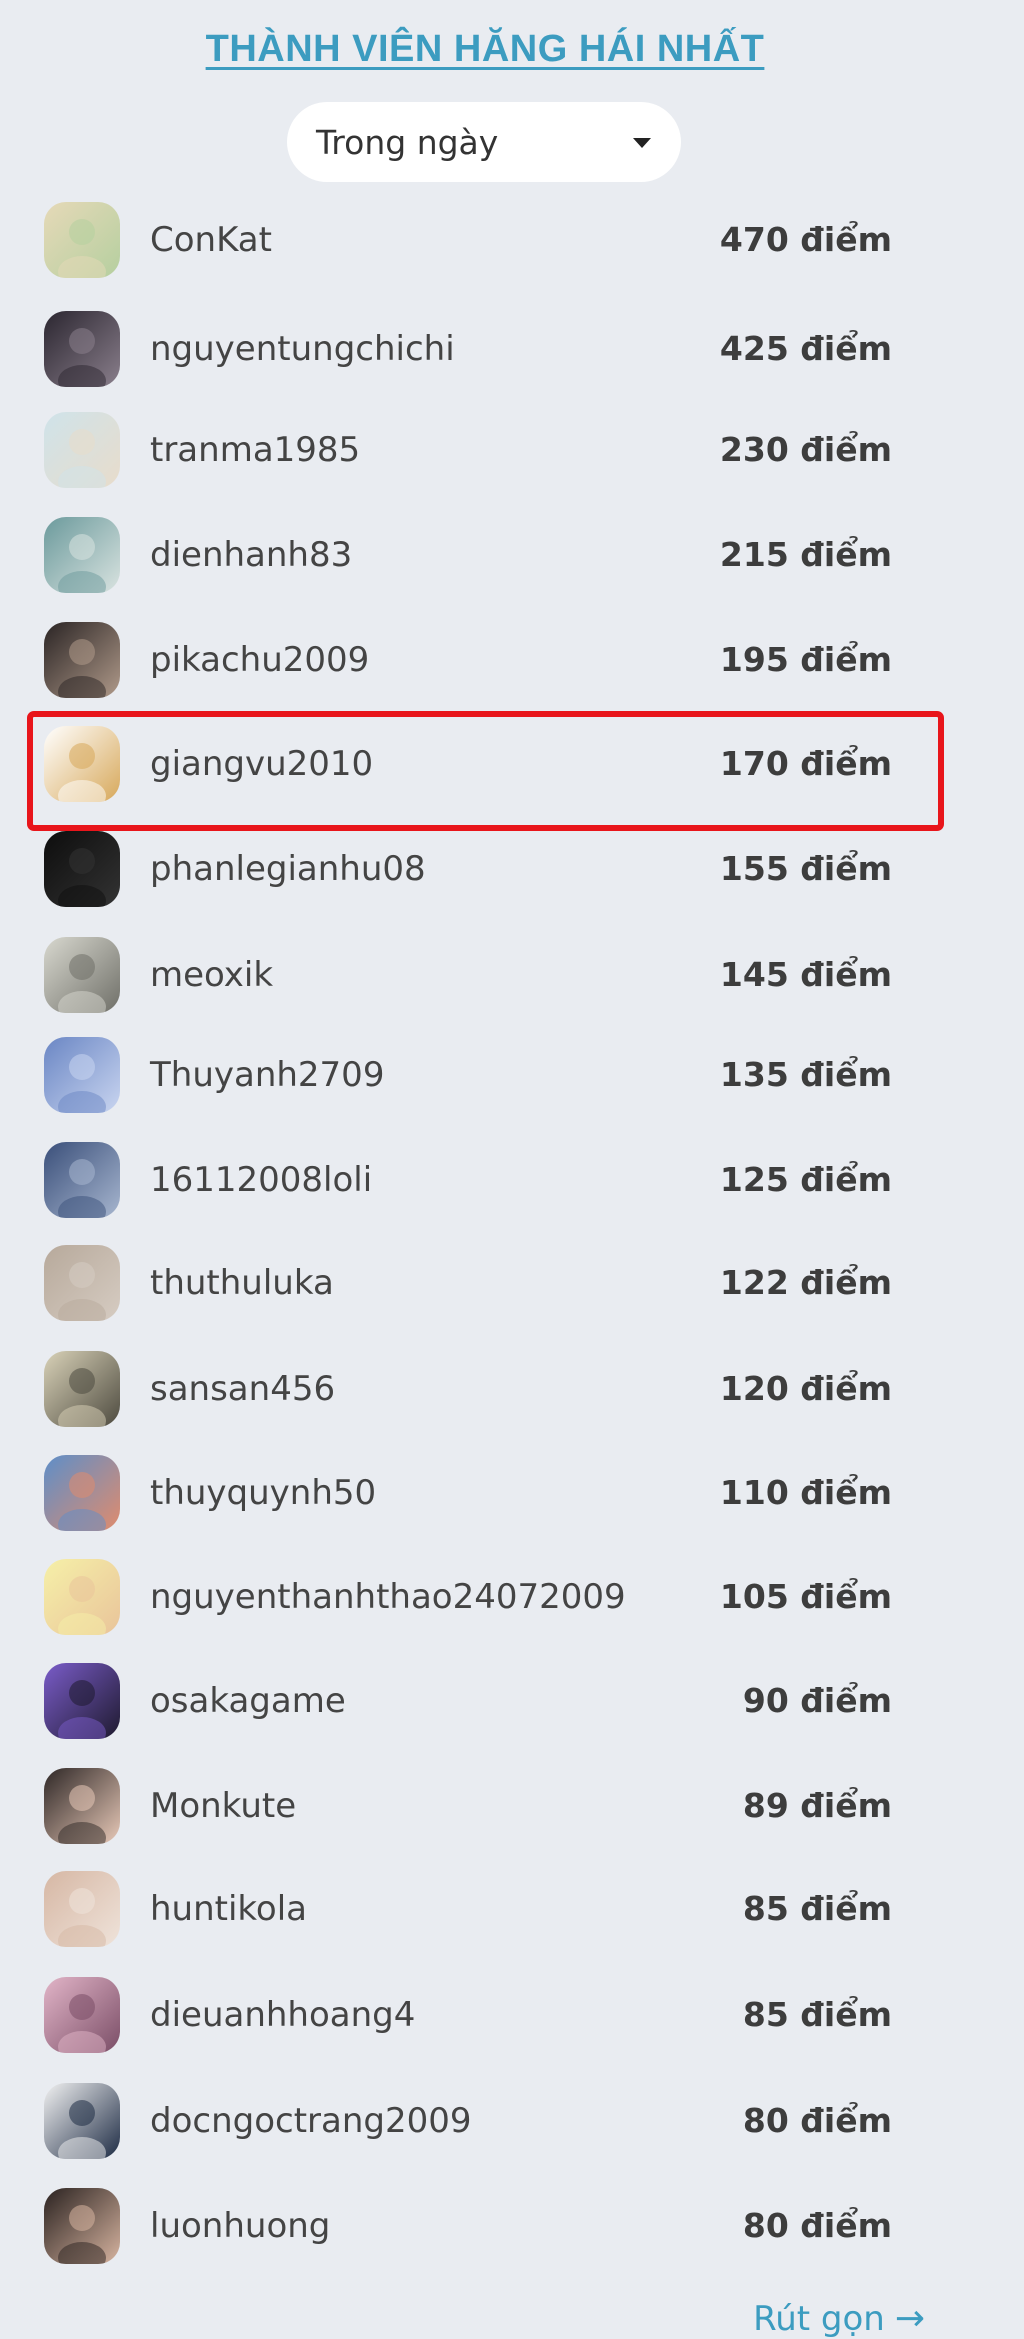 This screenshot has height=2339, width=1024. I want to click on member-row: sansan456 120 điểm, so click(512, 1389).